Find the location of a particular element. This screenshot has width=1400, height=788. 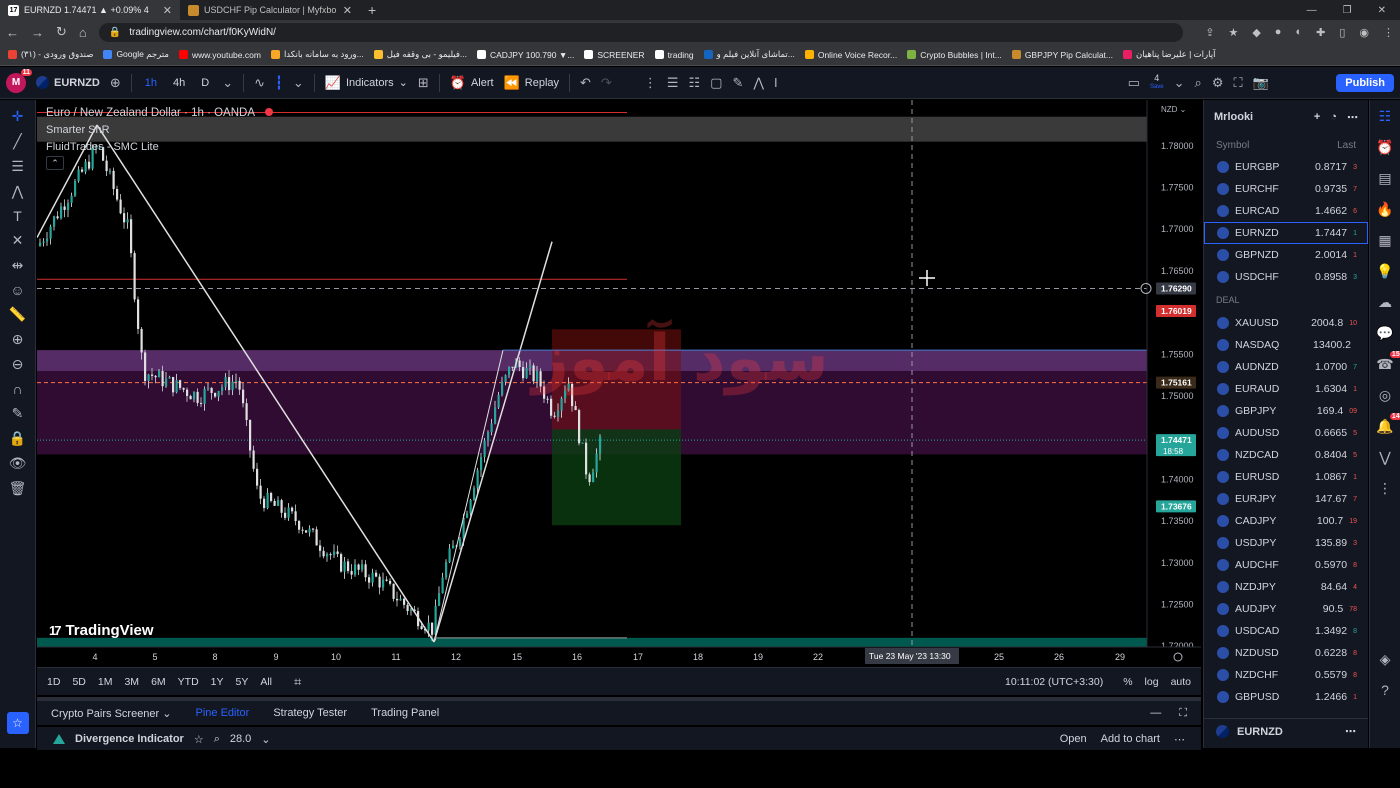

range-6m: 6M is located at coordinates (158, 682).